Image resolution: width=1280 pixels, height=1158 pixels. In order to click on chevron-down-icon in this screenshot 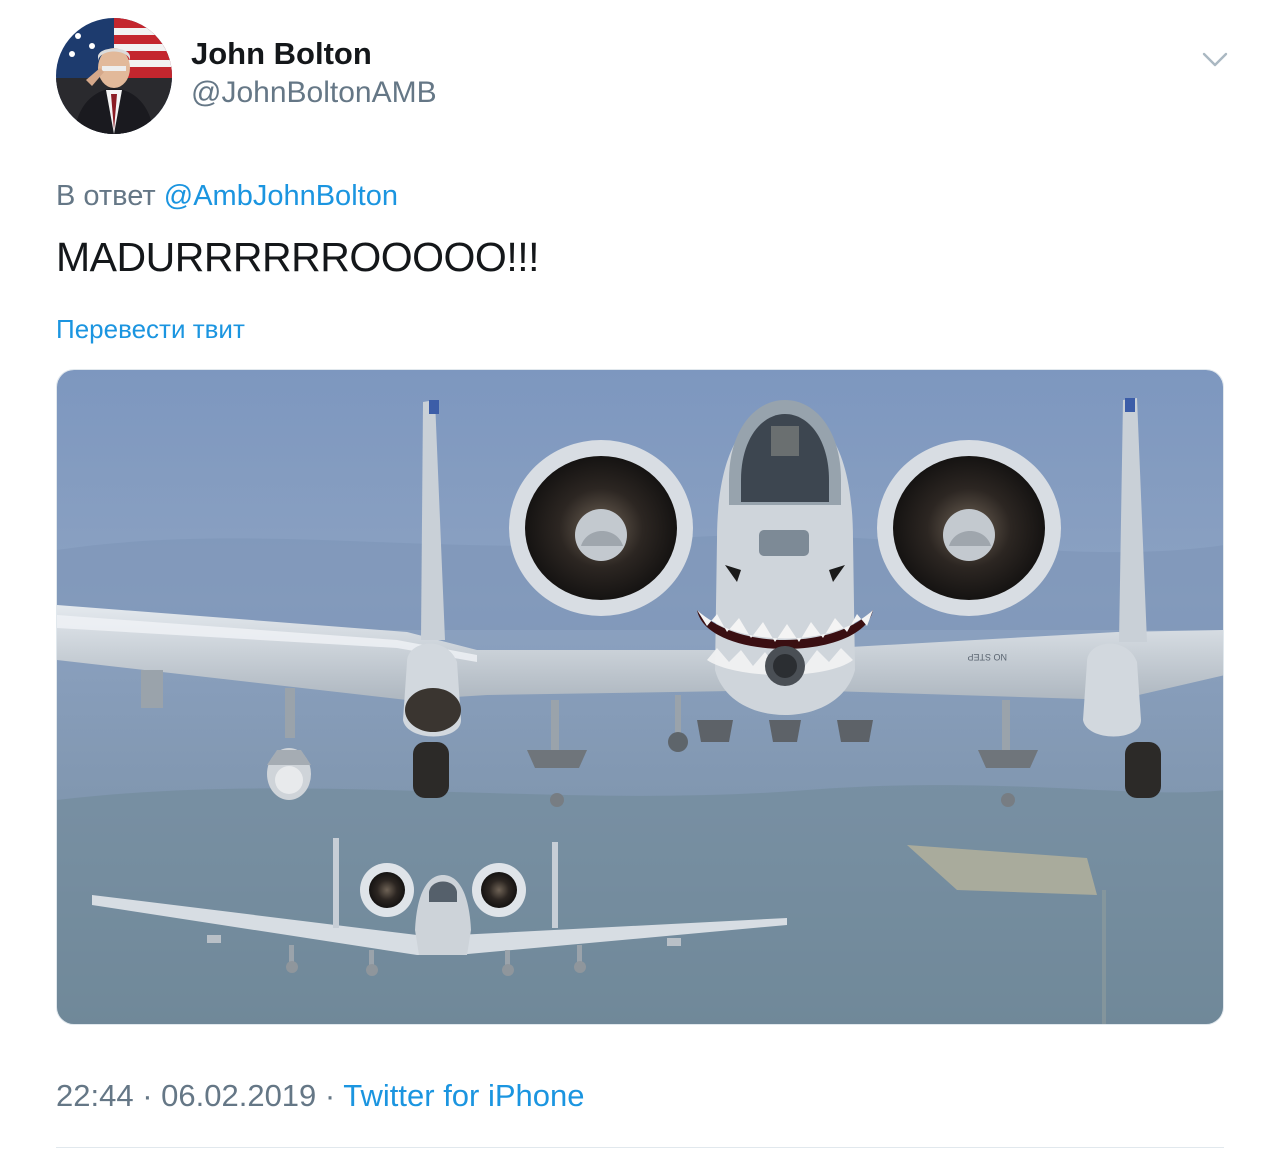, I will do `click(1215, 60)`.